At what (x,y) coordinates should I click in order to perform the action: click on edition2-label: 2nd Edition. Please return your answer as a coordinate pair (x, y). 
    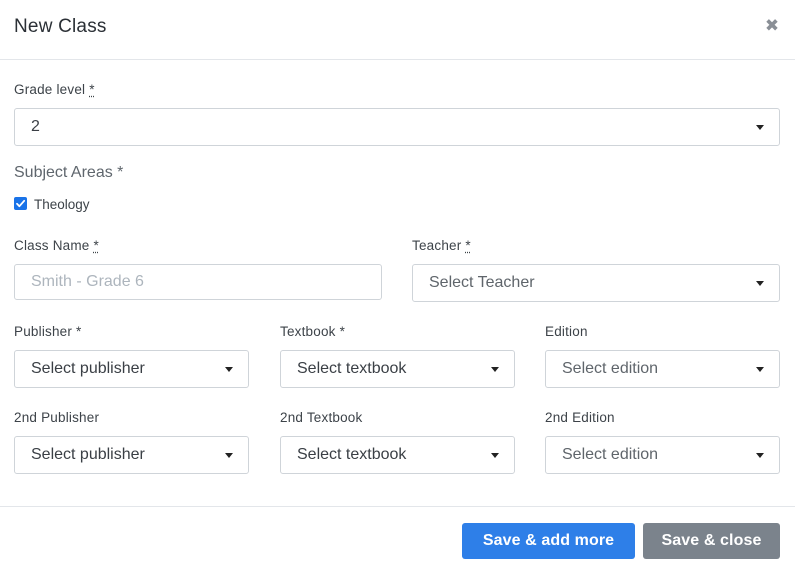
    Looking at the image, I should click on (580, 417).